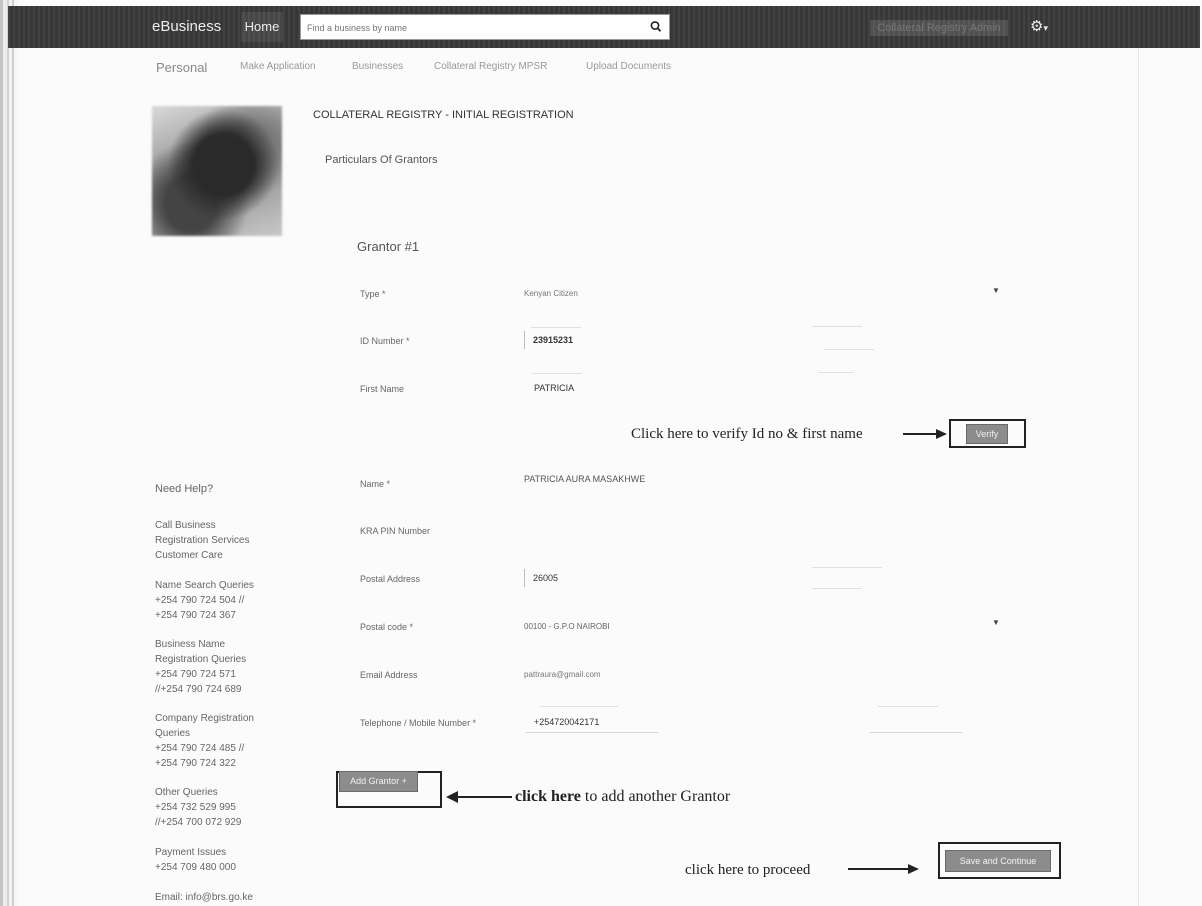 The image size is (1202, 906). What do you see at coordinates (656, 27) in the screenshot?
I see `search-icon` at bounding box center [656, 27].